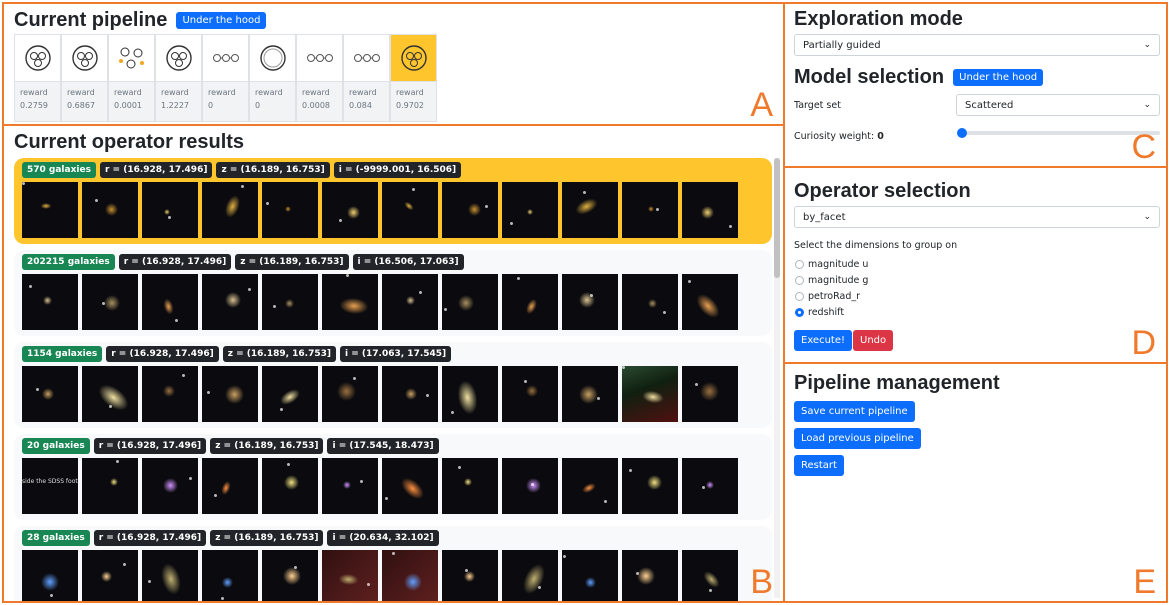  I want to click on dimension-label: magnitude u, so click(838, 264).